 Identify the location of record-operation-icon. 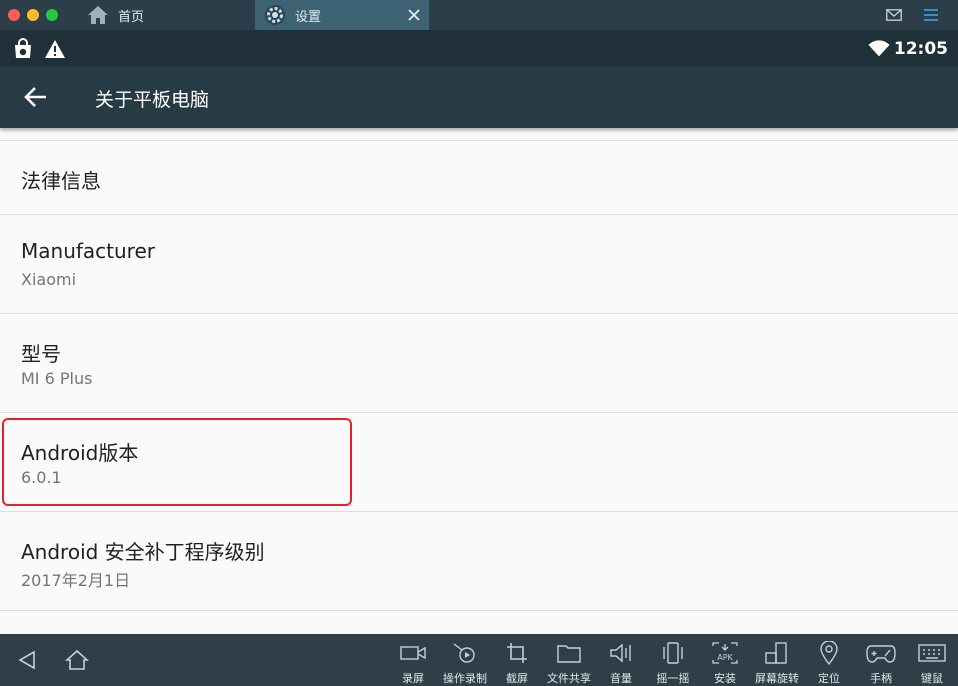
(465, 653).